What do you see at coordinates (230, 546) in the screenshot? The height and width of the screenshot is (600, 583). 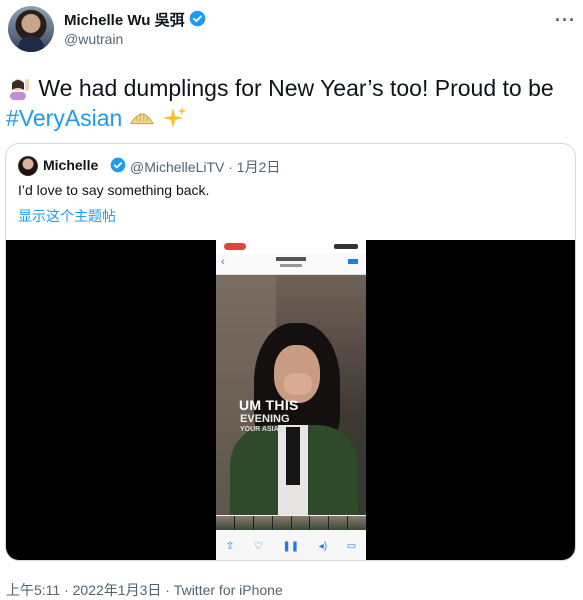 I see `share-icon: ⇧` at bounding box center [230, 546].